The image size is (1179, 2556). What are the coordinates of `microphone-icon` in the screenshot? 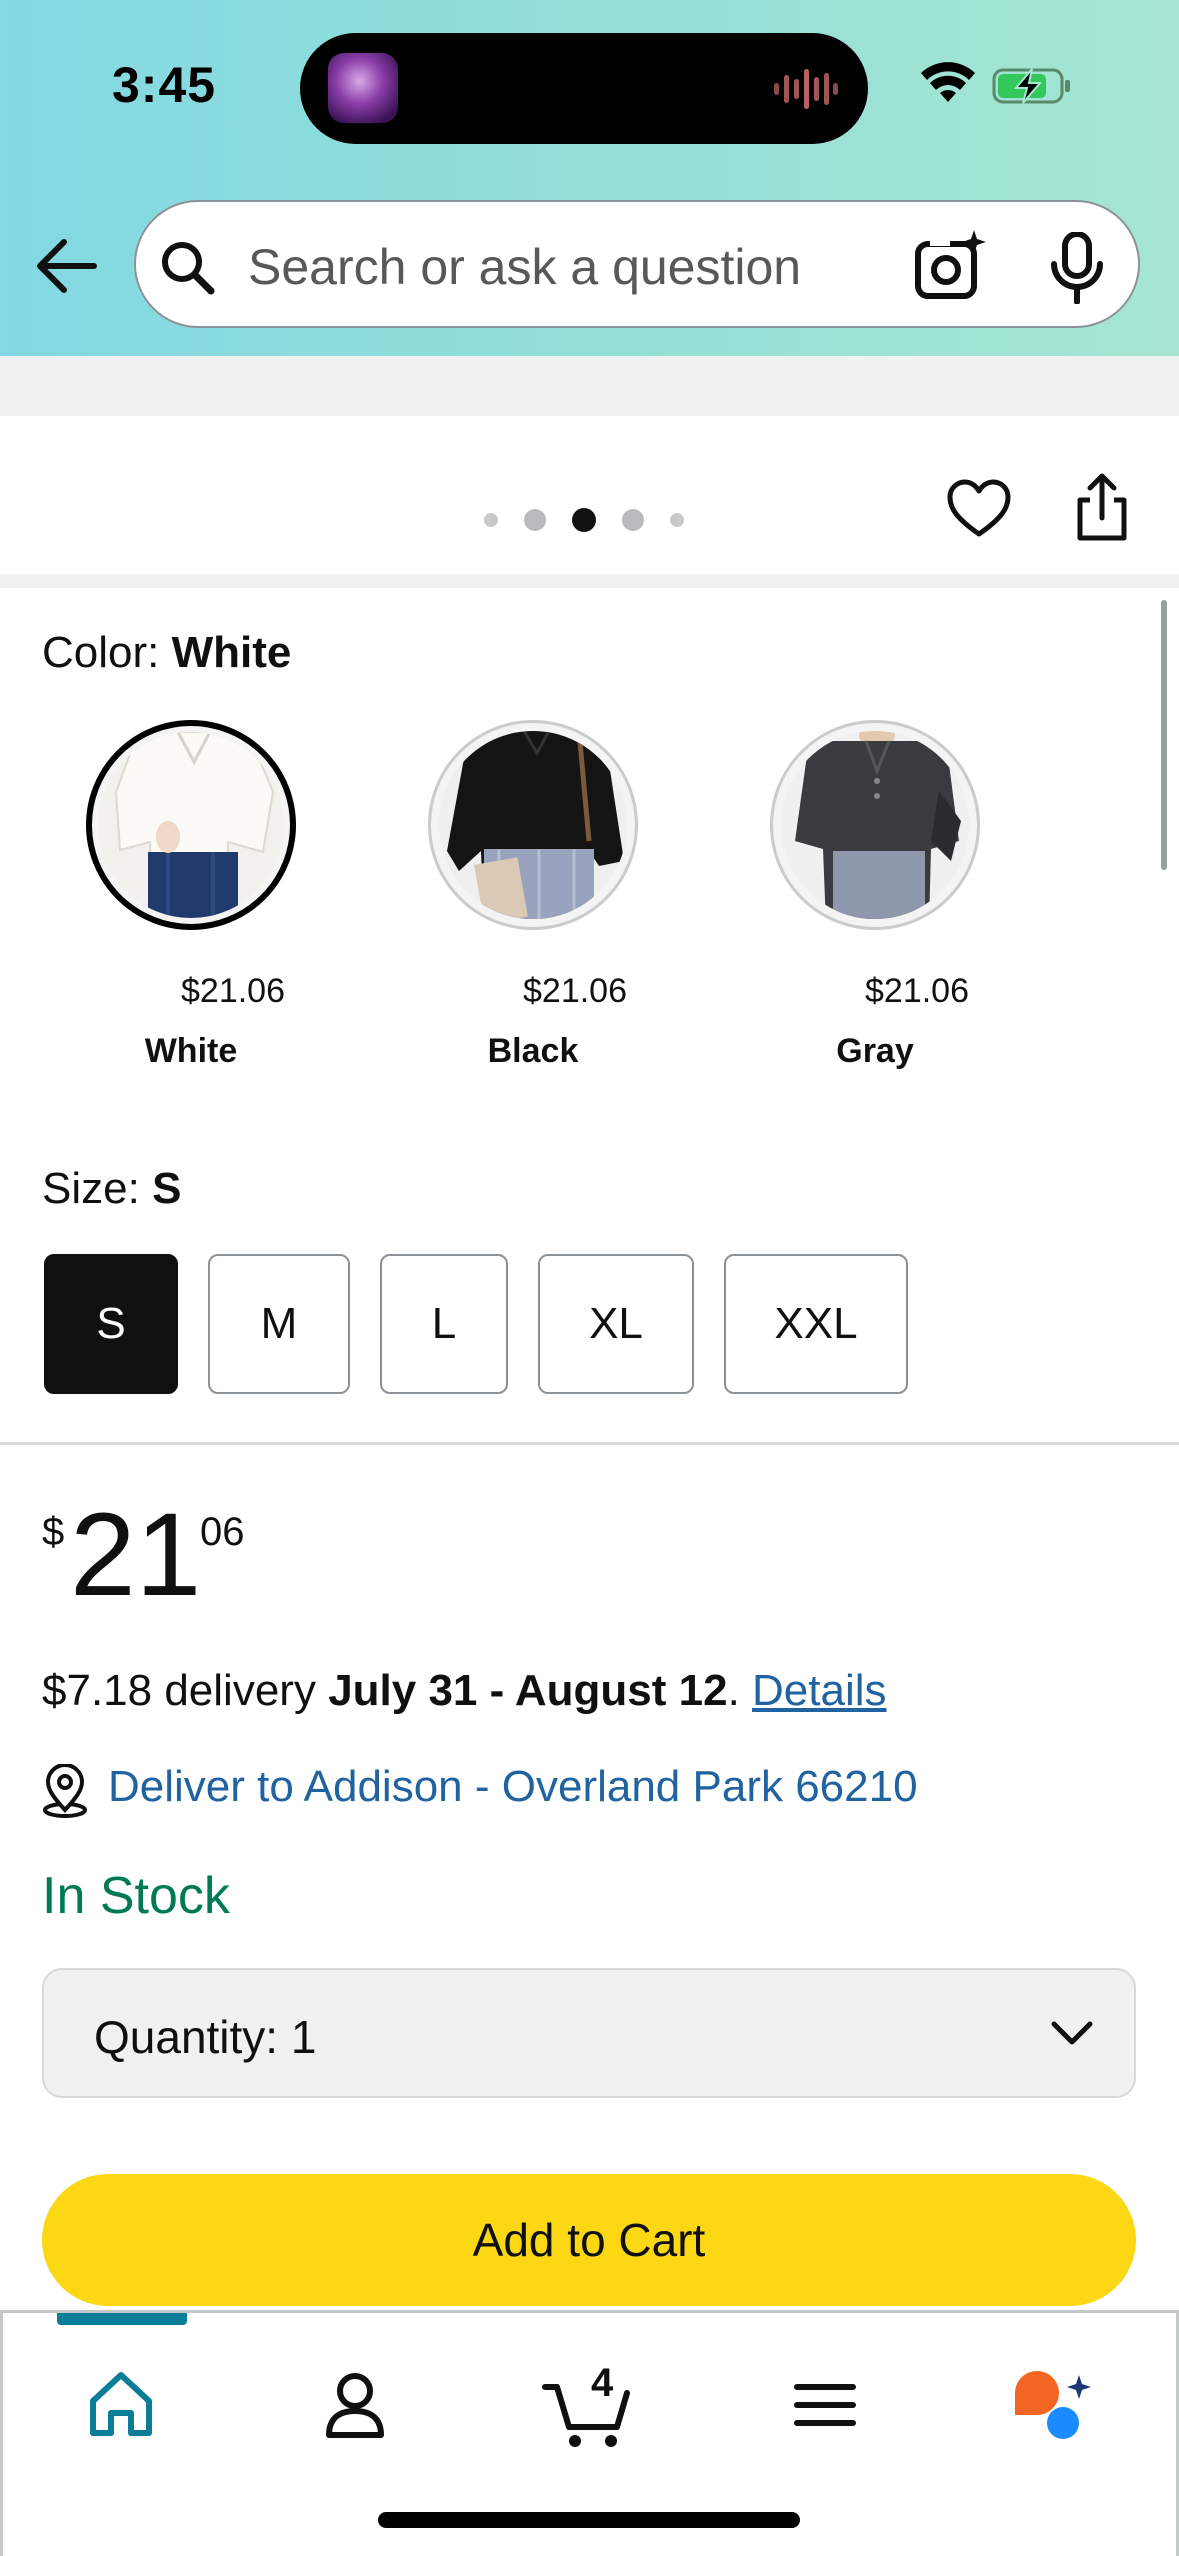 It's located at (1077, 268).